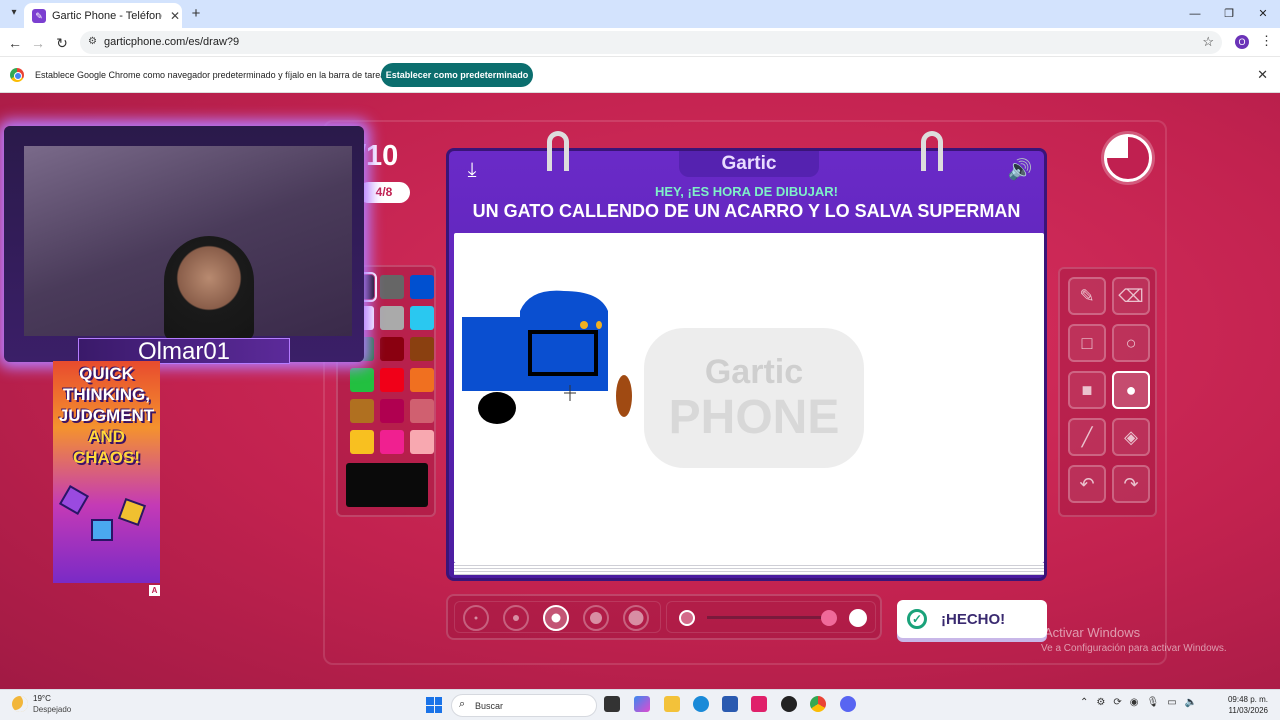 The width and height of the screenshot is (1280, 720). I want to click on eraser-icon: ⌫, so click(1131, 296).